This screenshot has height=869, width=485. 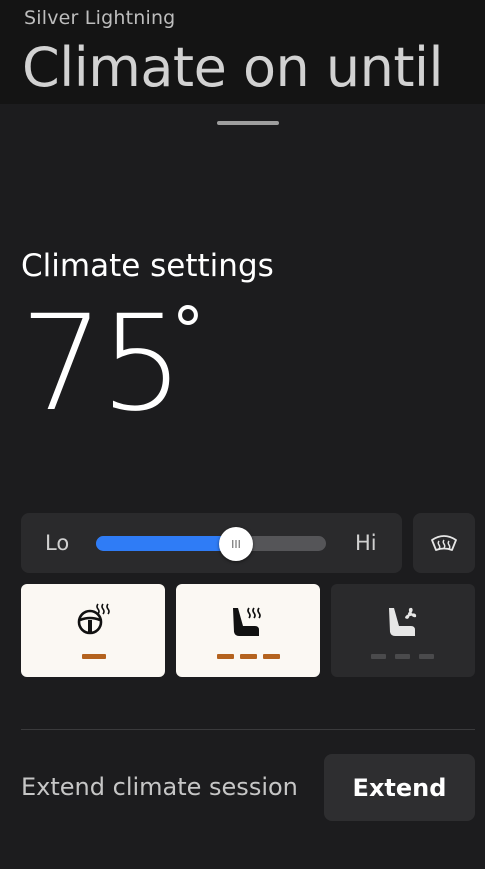 I want to click on climate-settings-title: Climate settings, so click(x=147, y=266).